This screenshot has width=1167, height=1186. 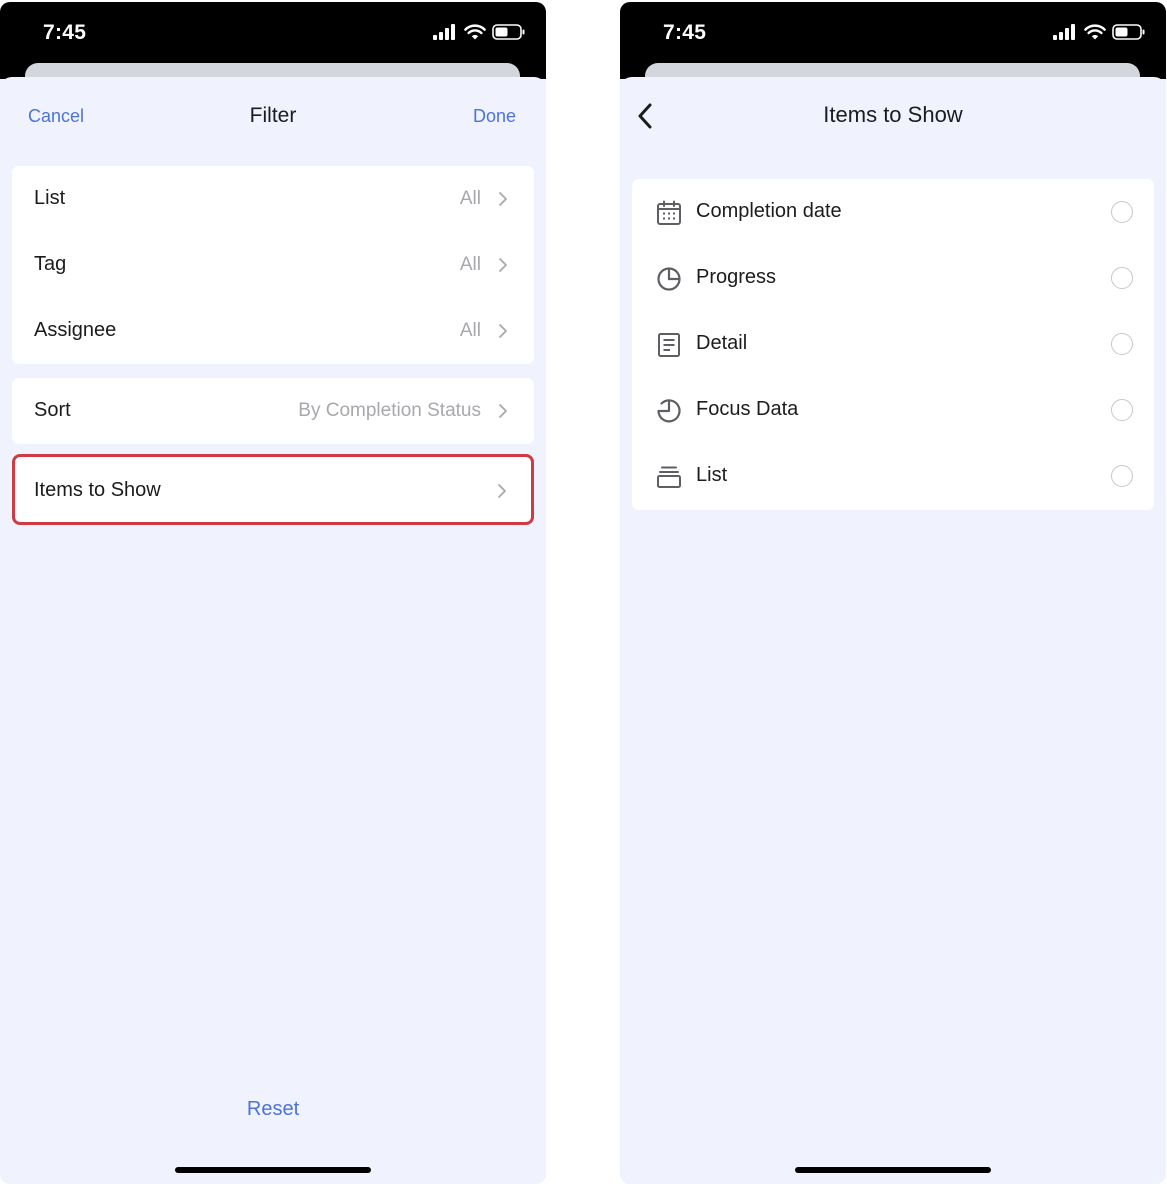 I want to click on option-label: Focus Data, so click(x=747, y=409).